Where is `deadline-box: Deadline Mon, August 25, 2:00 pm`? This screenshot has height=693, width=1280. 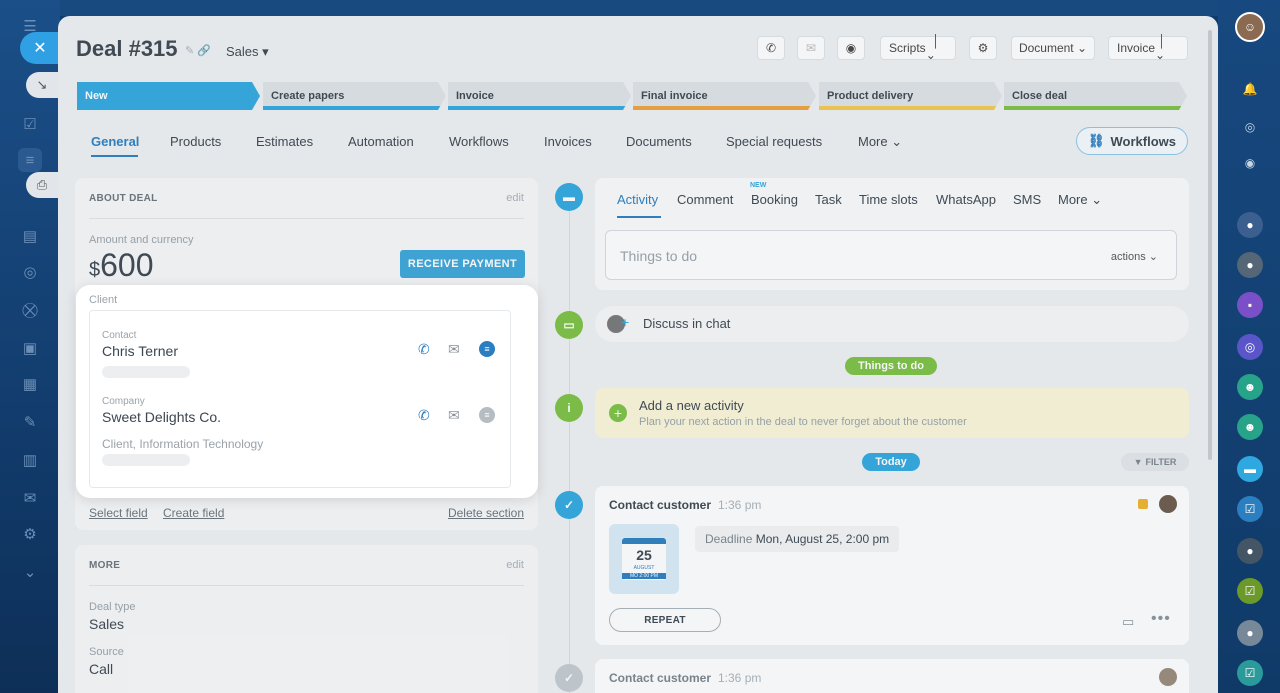 deadline-box: Deadline Mon, August 25, 2:00 pm is located at coordinates (797, 539).